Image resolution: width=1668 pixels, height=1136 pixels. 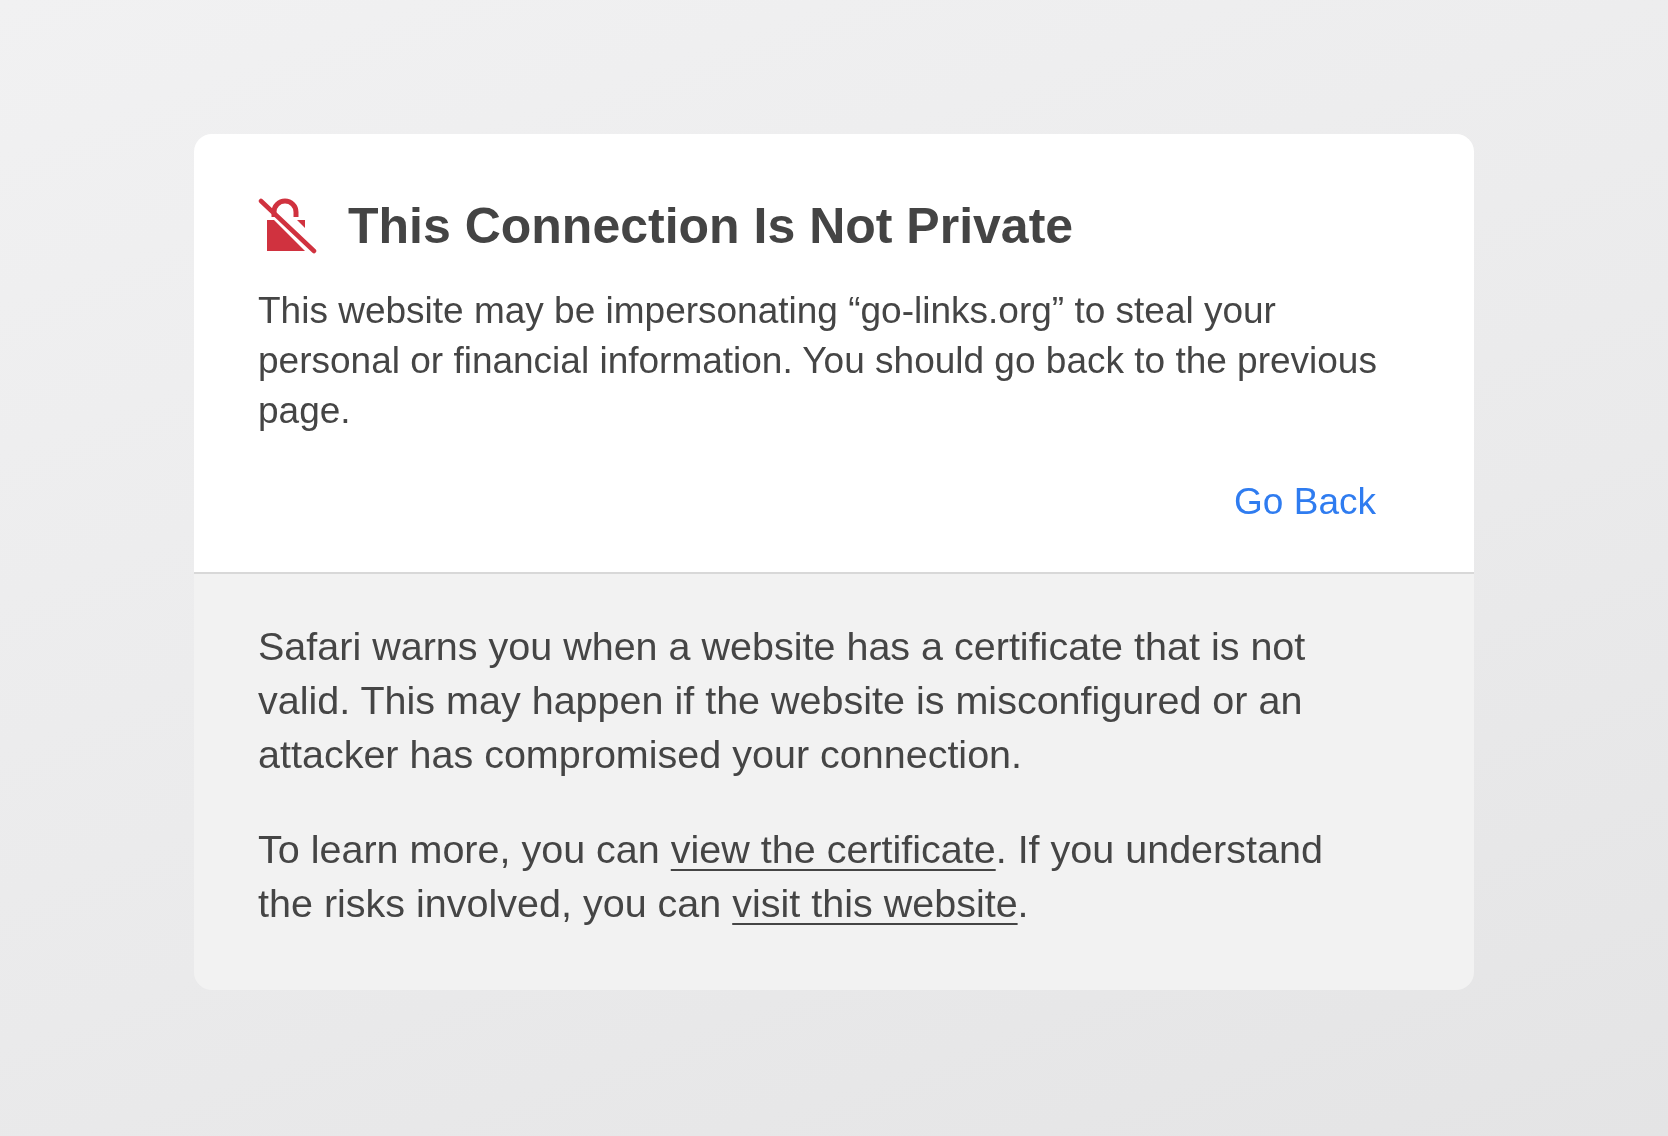 I want to click on details-paragraph: Safari warns you when a website has a certificate that is not valid. This may happen if the website is misconfigured or an attacker has compromised your connection., so click(x=782, y=700).